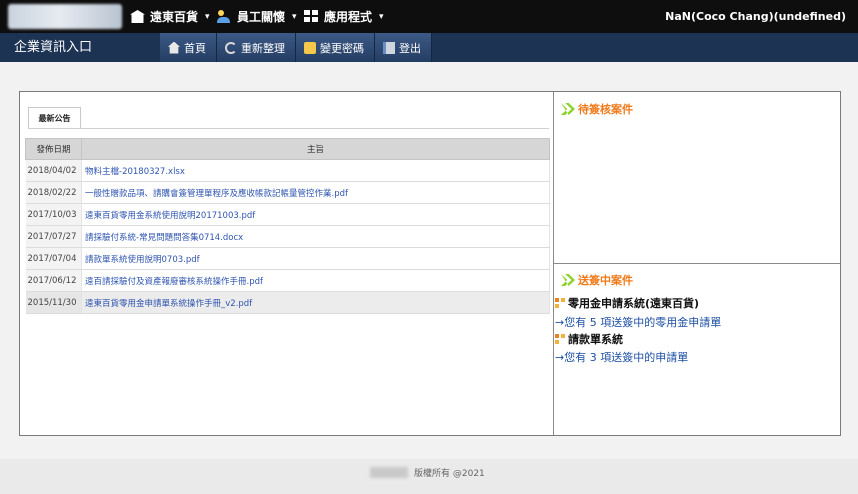 The image size is (858, 494). I want to click on row-subject-link: 遠百請採驗付及資產報廢審核系統操作手冊.pdf, so click(315, 280).